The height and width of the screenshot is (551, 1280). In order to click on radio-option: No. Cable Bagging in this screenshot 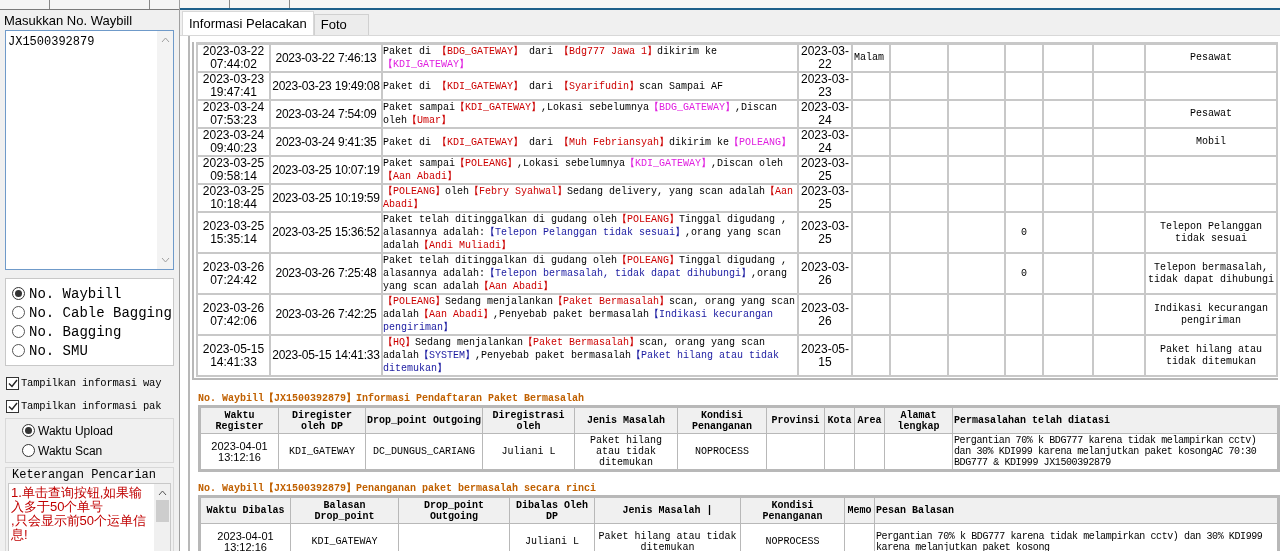, I will do `click(92, 312)`.